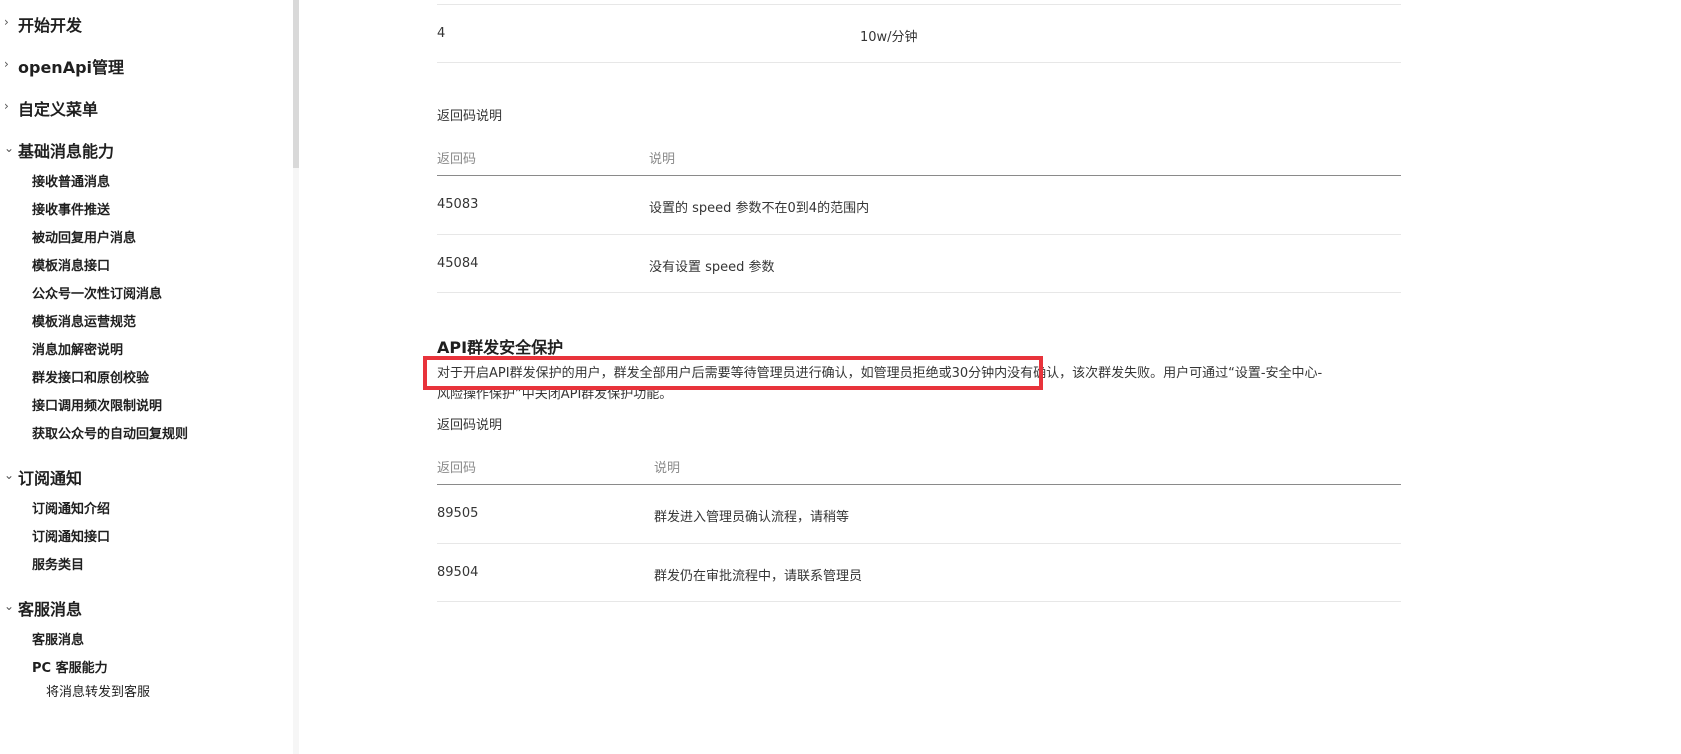 This screenshot has width=1681, height=754. What do you see at coordinates (733, 373) in the screenshot?
I see `highlight-annotation` at bounding box center [733, 373].